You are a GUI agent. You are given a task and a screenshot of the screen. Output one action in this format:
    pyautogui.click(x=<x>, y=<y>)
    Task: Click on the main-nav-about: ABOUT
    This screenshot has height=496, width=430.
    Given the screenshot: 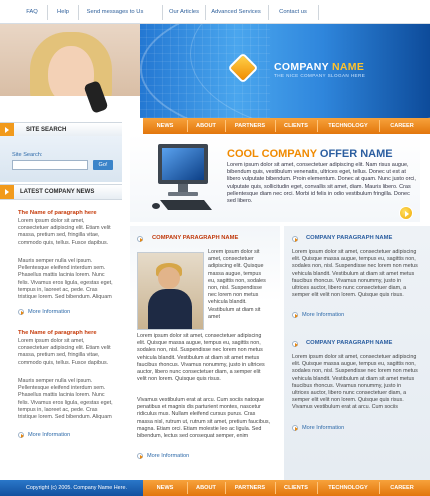 What is the action you would take?
    pyautogui.click(x=206, y=126)
    